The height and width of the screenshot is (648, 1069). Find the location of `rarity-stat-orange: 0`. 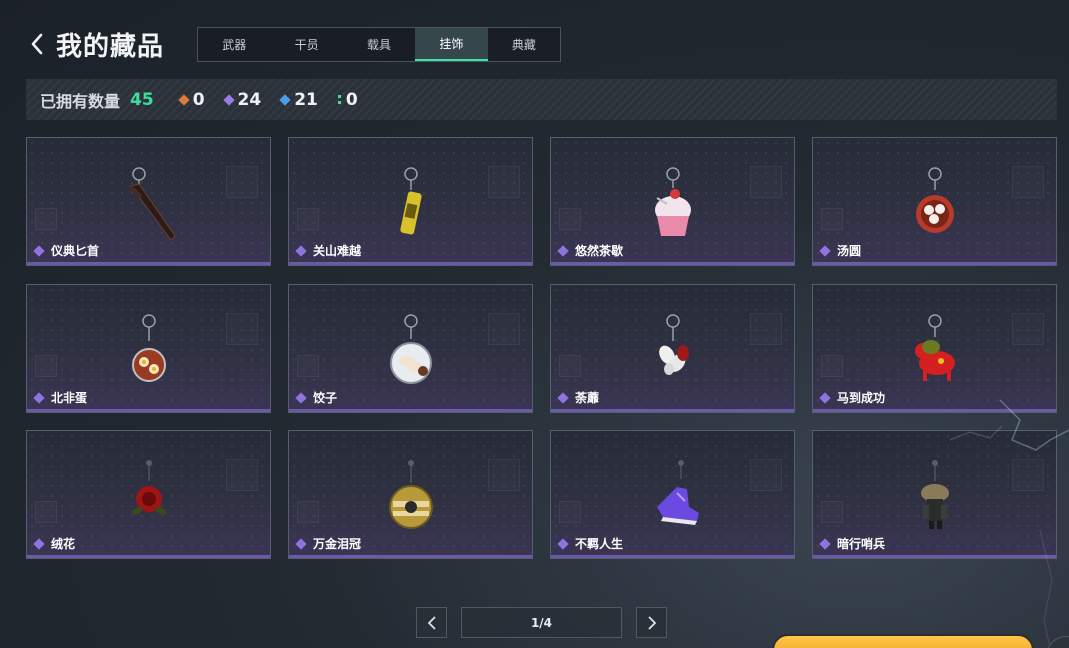

rarity-stat-orange: 0 is located at coordinates (191, 99).